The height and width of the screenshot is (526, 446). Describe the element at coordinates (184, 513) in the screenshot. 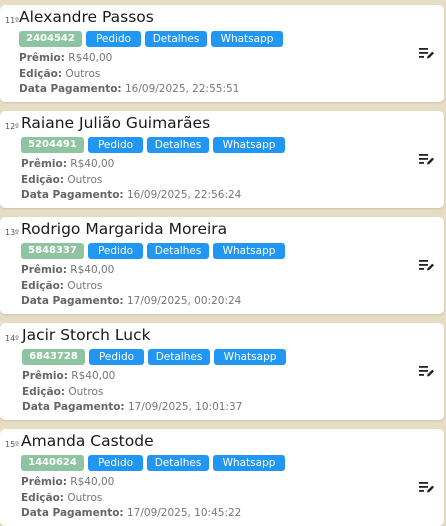

I see `data-pagamento-value: 17/09/2025, 10:45:22` at that location.